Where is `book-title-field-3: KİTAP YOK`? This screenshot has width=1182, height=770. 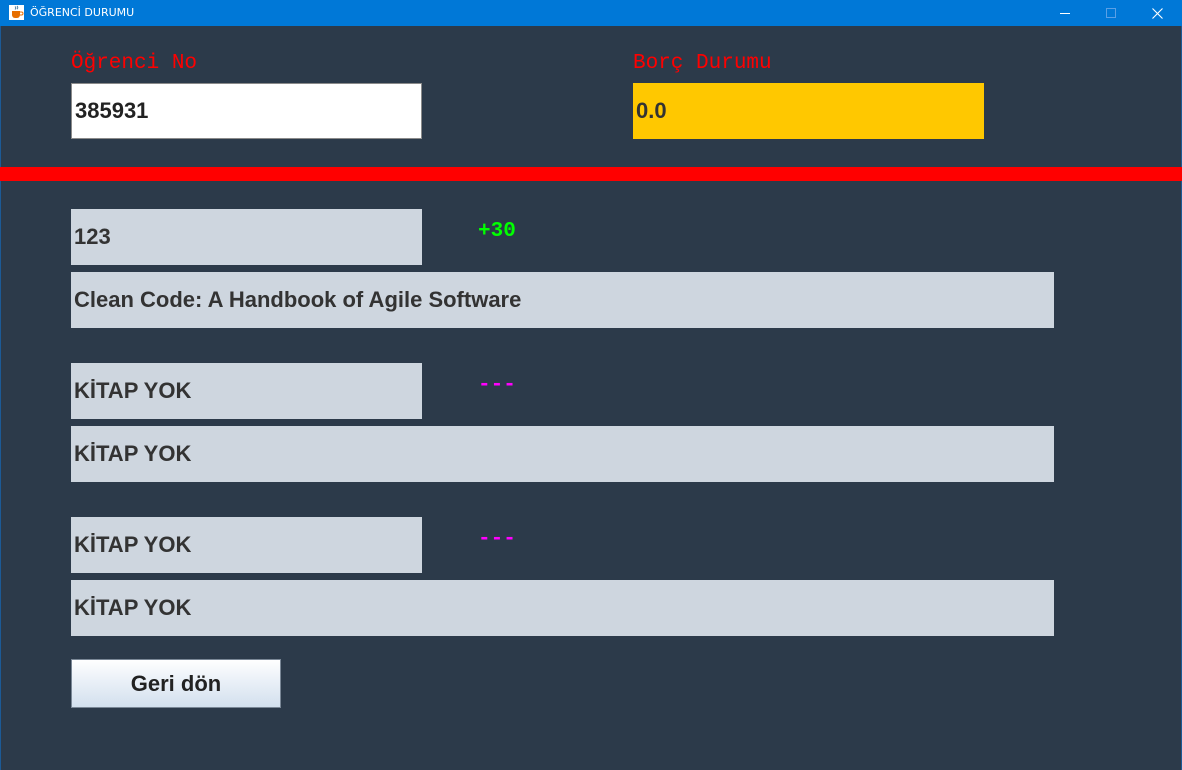 book-title-field-3: KİTAP YOK is located at coordinates (562, 608).